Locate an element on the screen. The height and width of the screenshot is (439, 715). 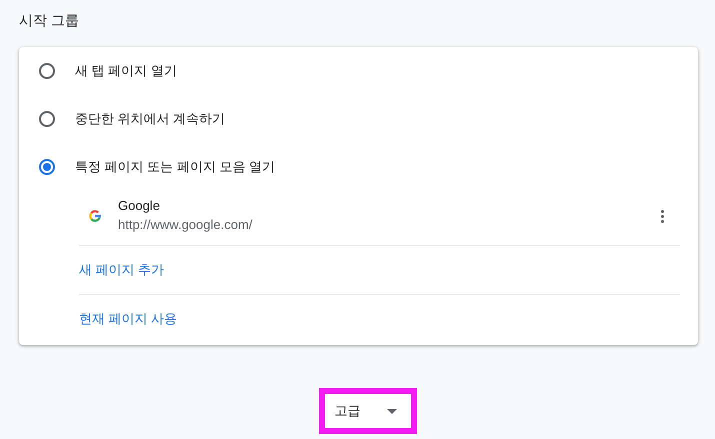
link: 현재 페이지 사용 is located at coordinates (128, 319).